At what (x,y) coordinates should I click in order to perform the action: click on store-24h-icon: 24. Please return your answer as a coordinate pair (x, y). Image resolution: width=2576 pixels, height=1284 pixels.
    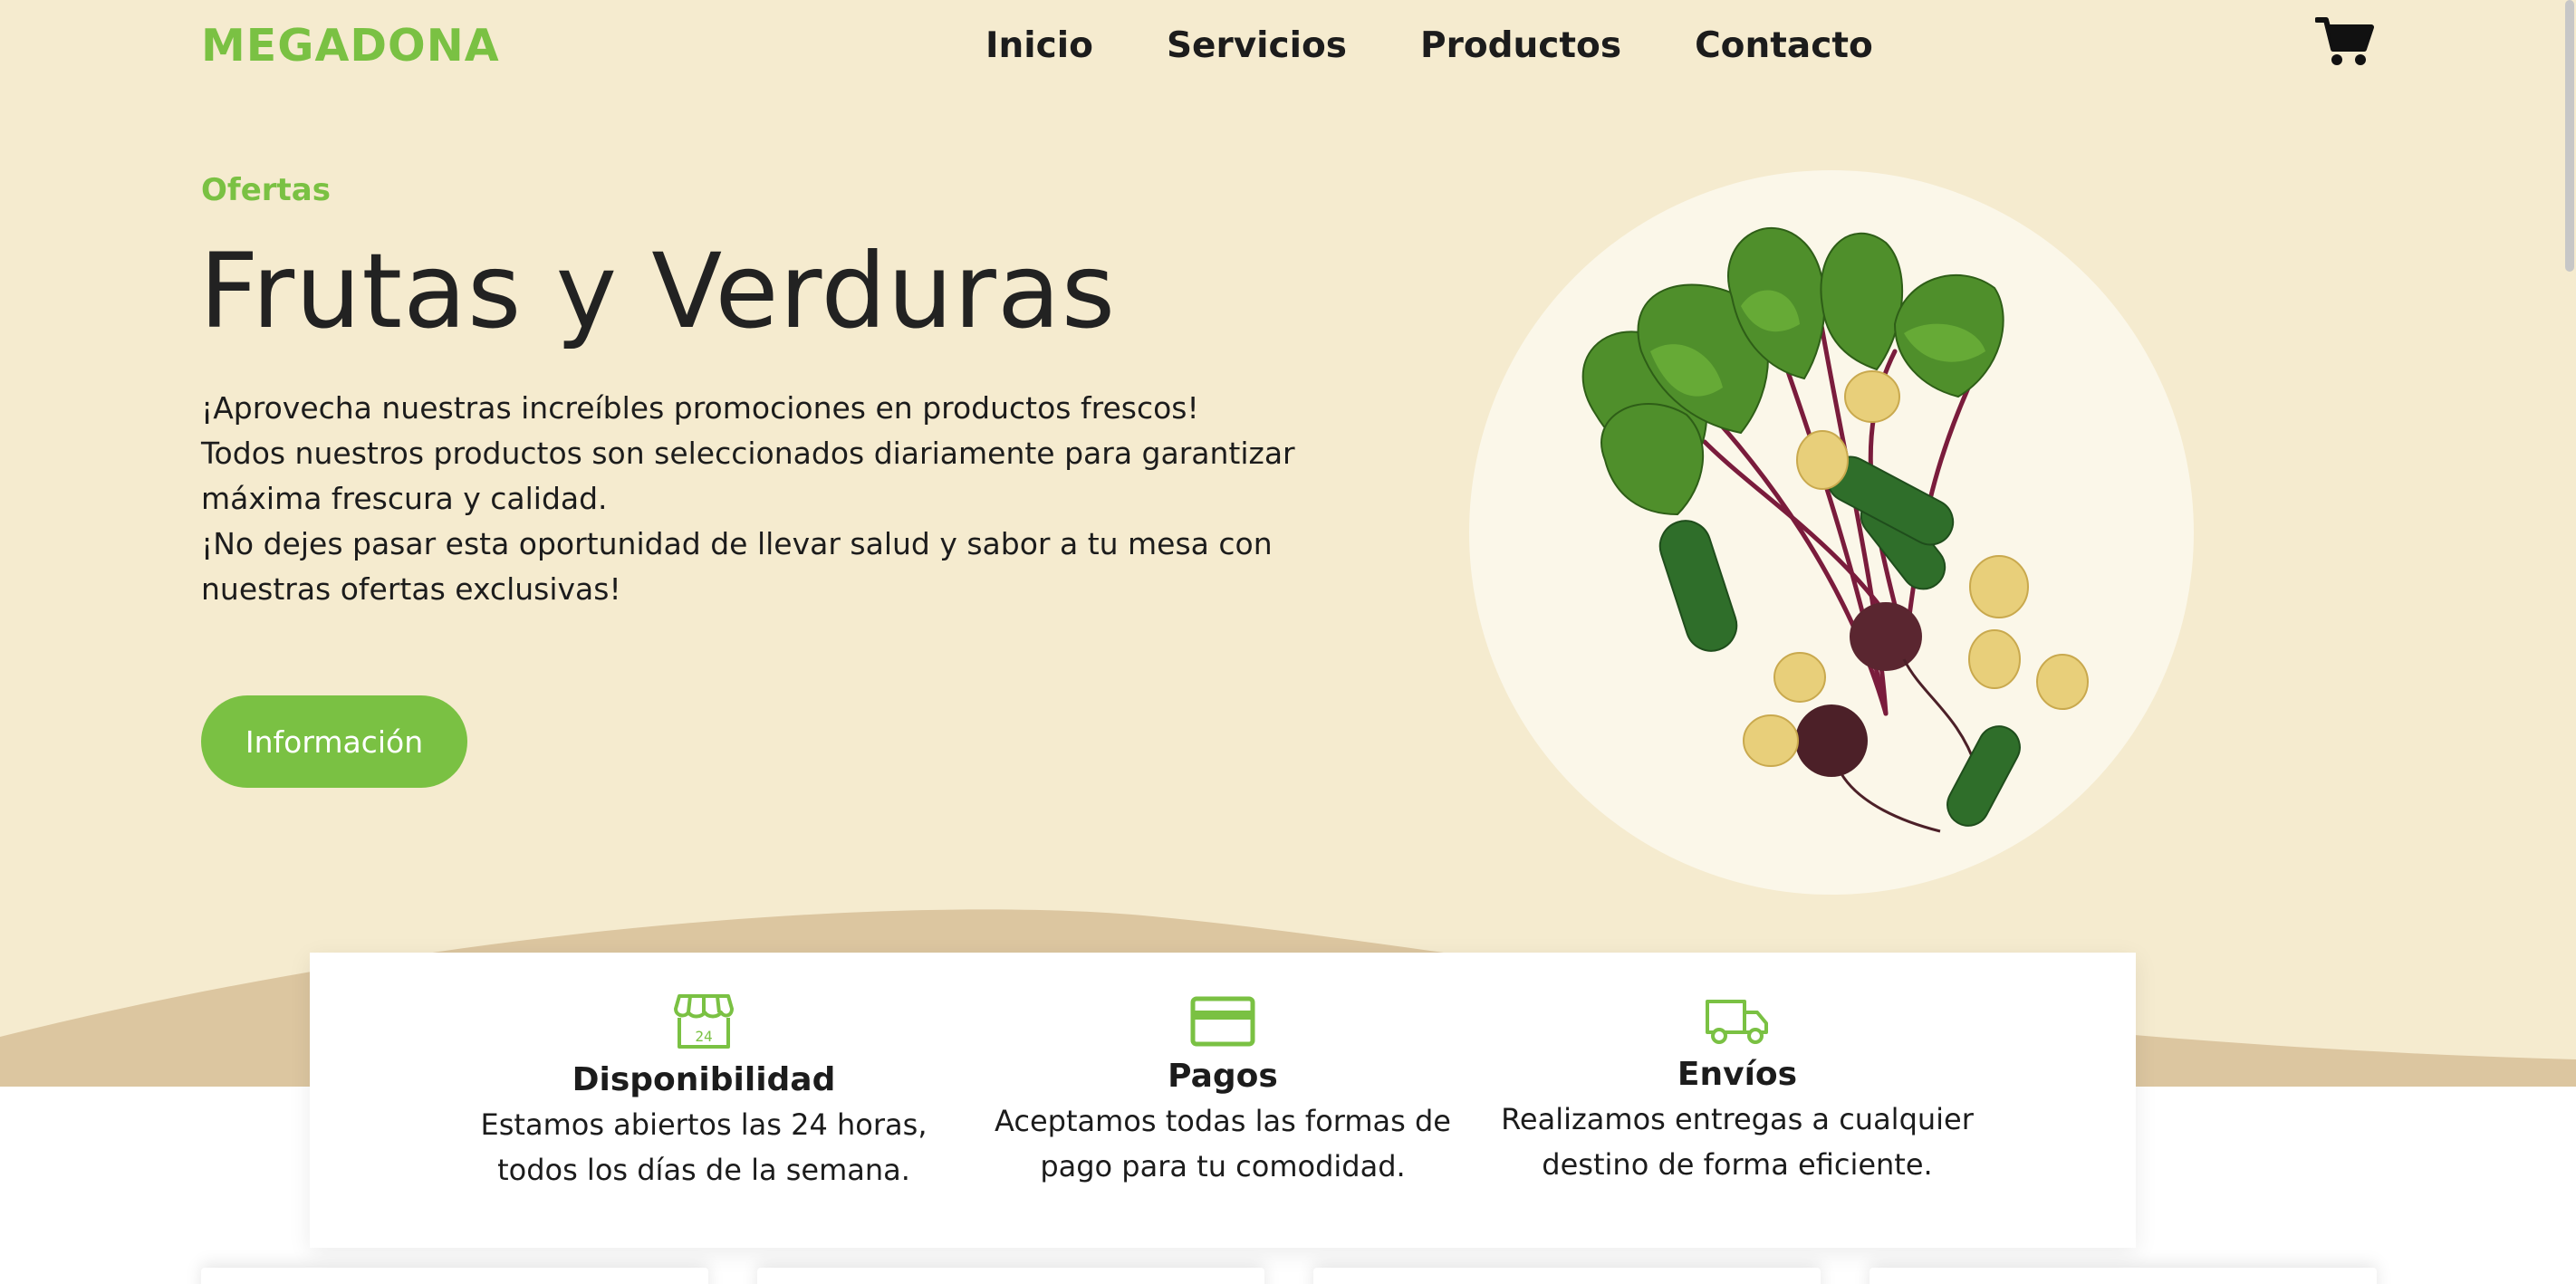
    Looking at the image, I should click on (704, 1022).